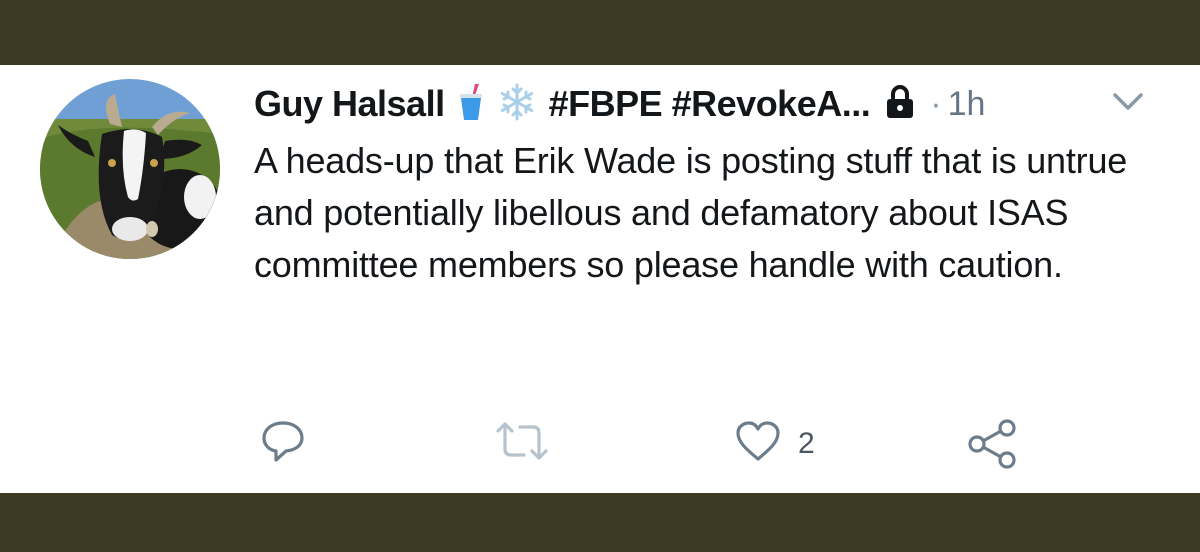  I want to click on retweet-button, so click(522, 443).